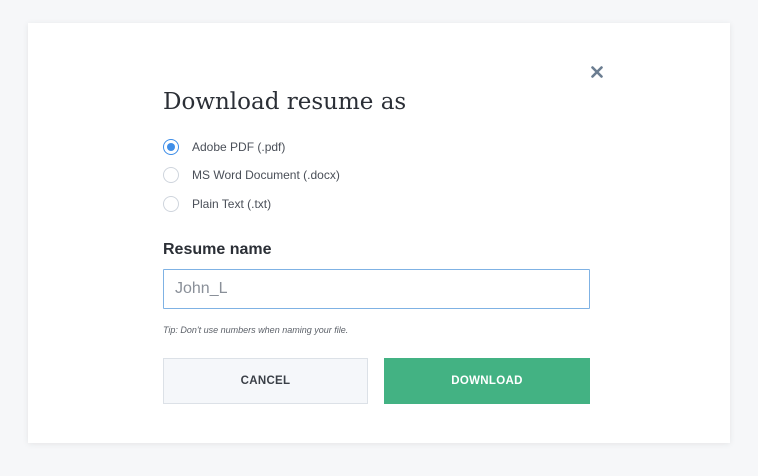 The width and height of the screenshot is (758, 476). I want to click on close-button, so click(597, 72).